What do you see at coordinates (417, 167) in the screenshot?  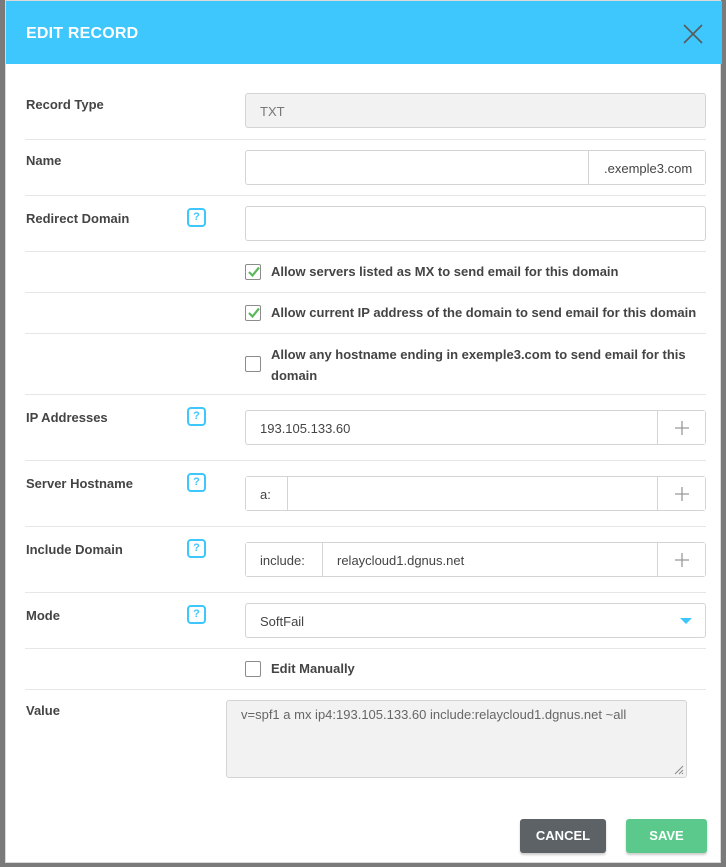 I see `name-input` at bounding box center [417, 167].